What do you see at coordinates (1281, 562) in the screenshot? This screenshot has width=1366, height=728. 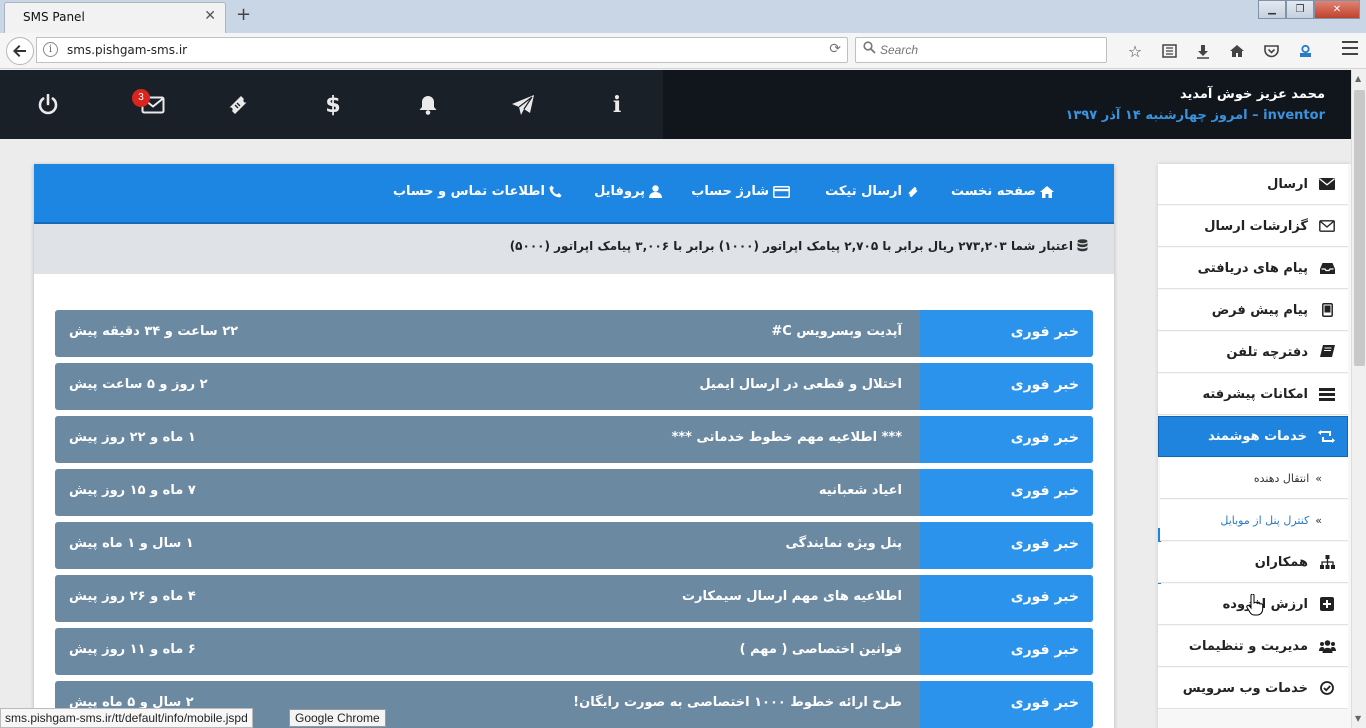 I see `sidebar-item-label: همکاران` at bounding box center [1281, 562].